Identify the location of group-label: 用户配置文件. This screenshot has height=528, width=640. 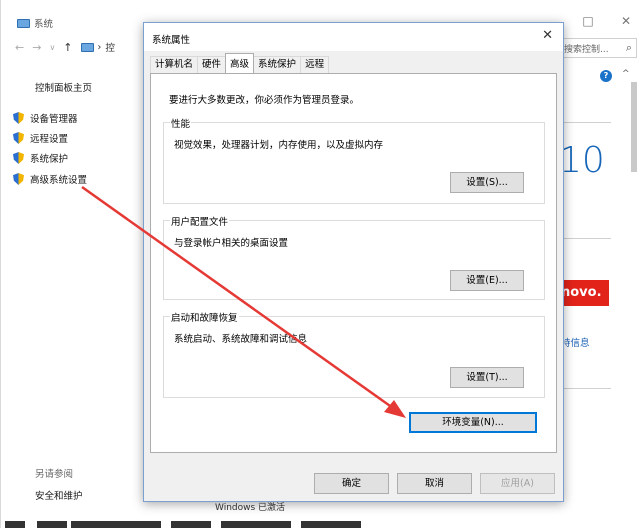
(200, 221).